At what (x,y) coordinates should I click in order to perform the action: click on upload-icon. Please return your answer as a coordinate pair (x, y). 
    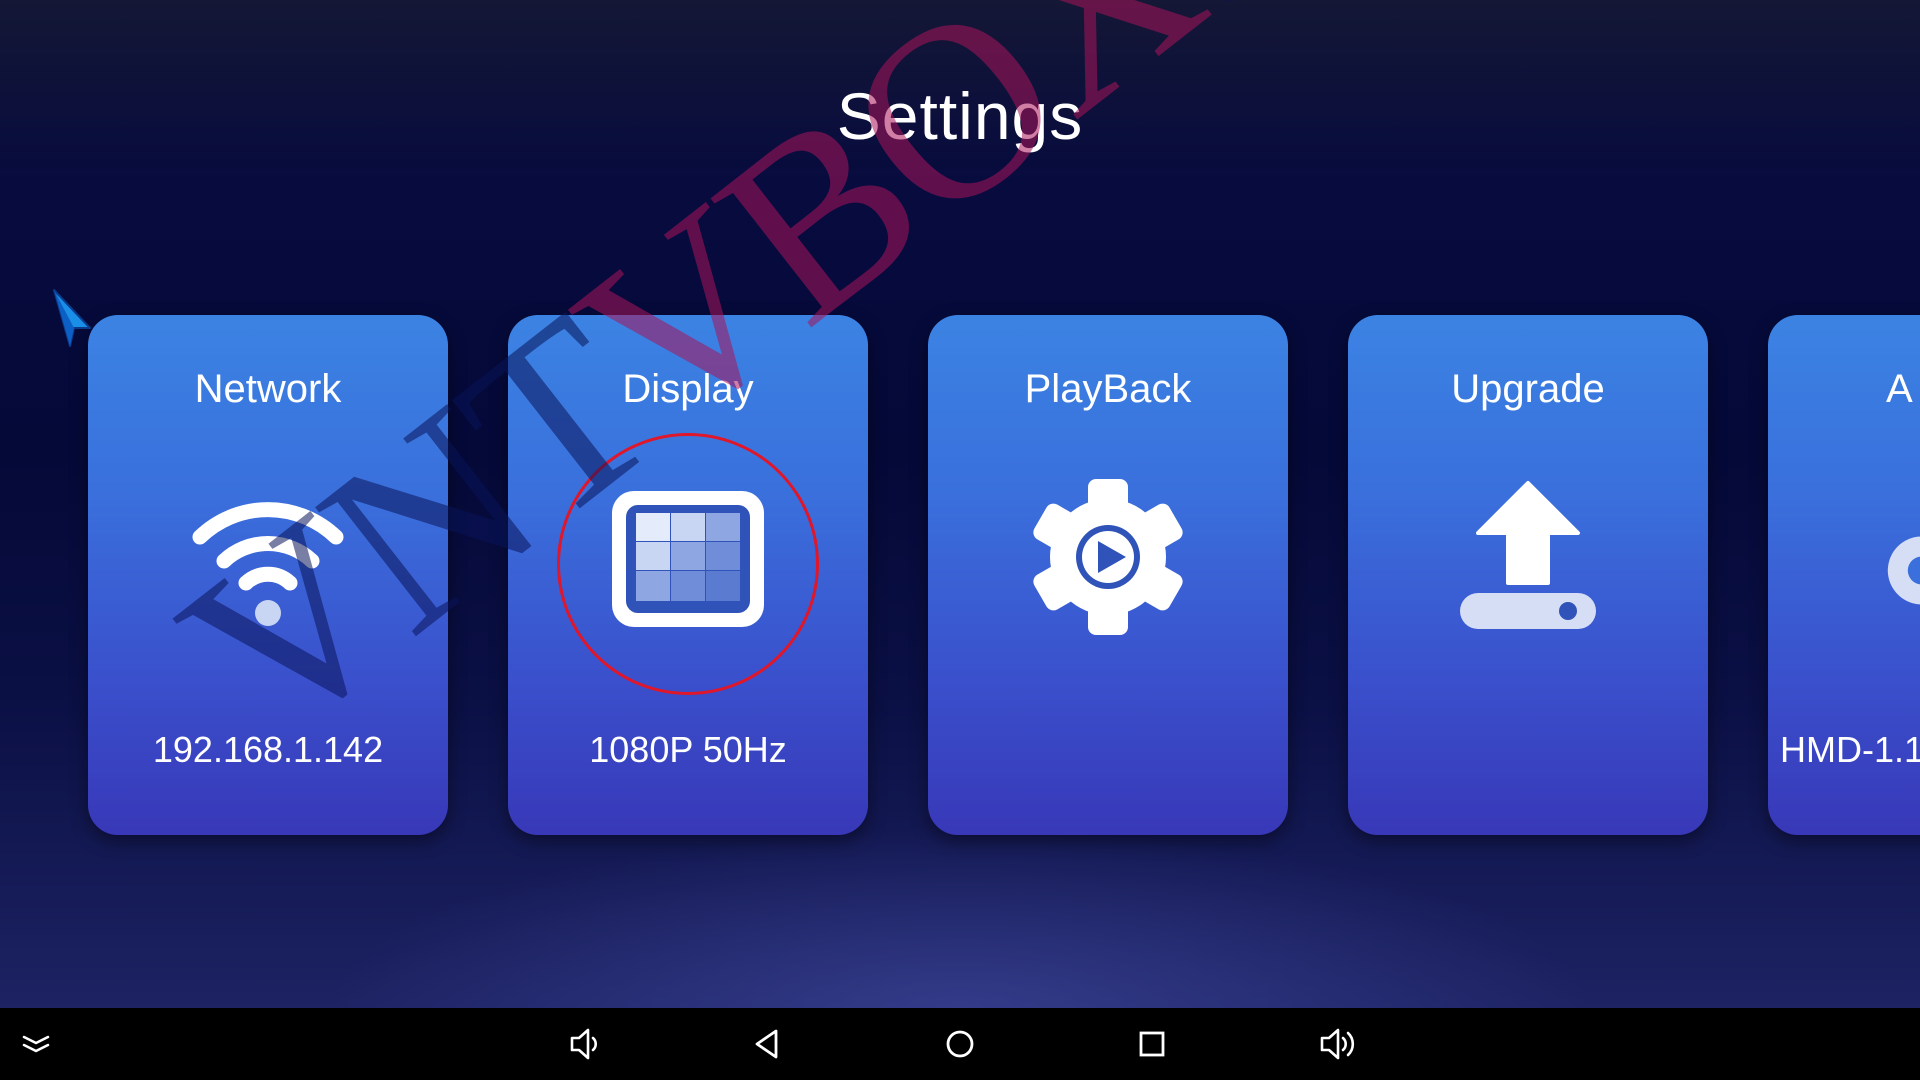
    Looking at the image, I should click on (1528, 555).